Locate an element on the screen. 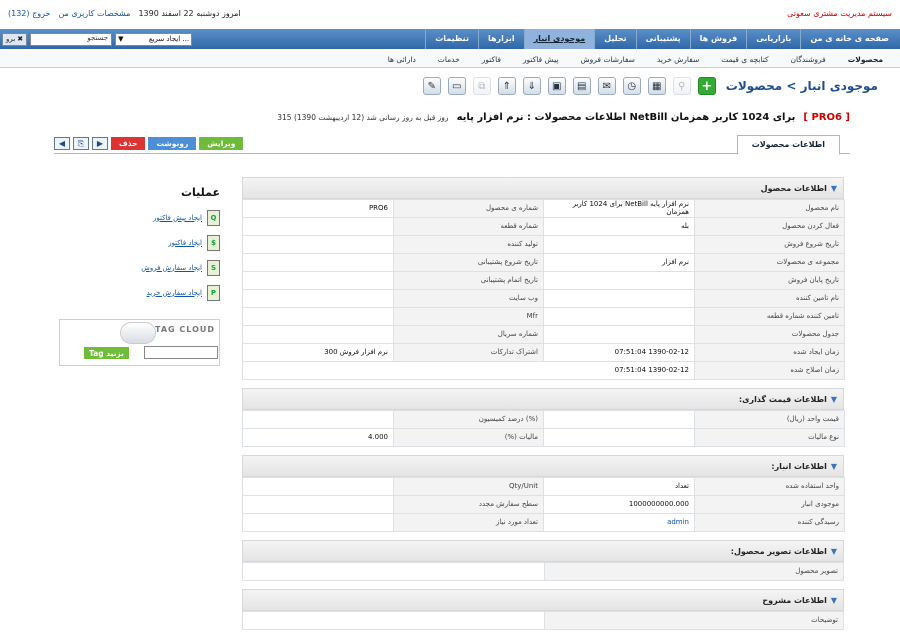 This screenshot has height=641, width=900. nav-home: صفحه ی خانه ی من is located at coordinates (849, 39).